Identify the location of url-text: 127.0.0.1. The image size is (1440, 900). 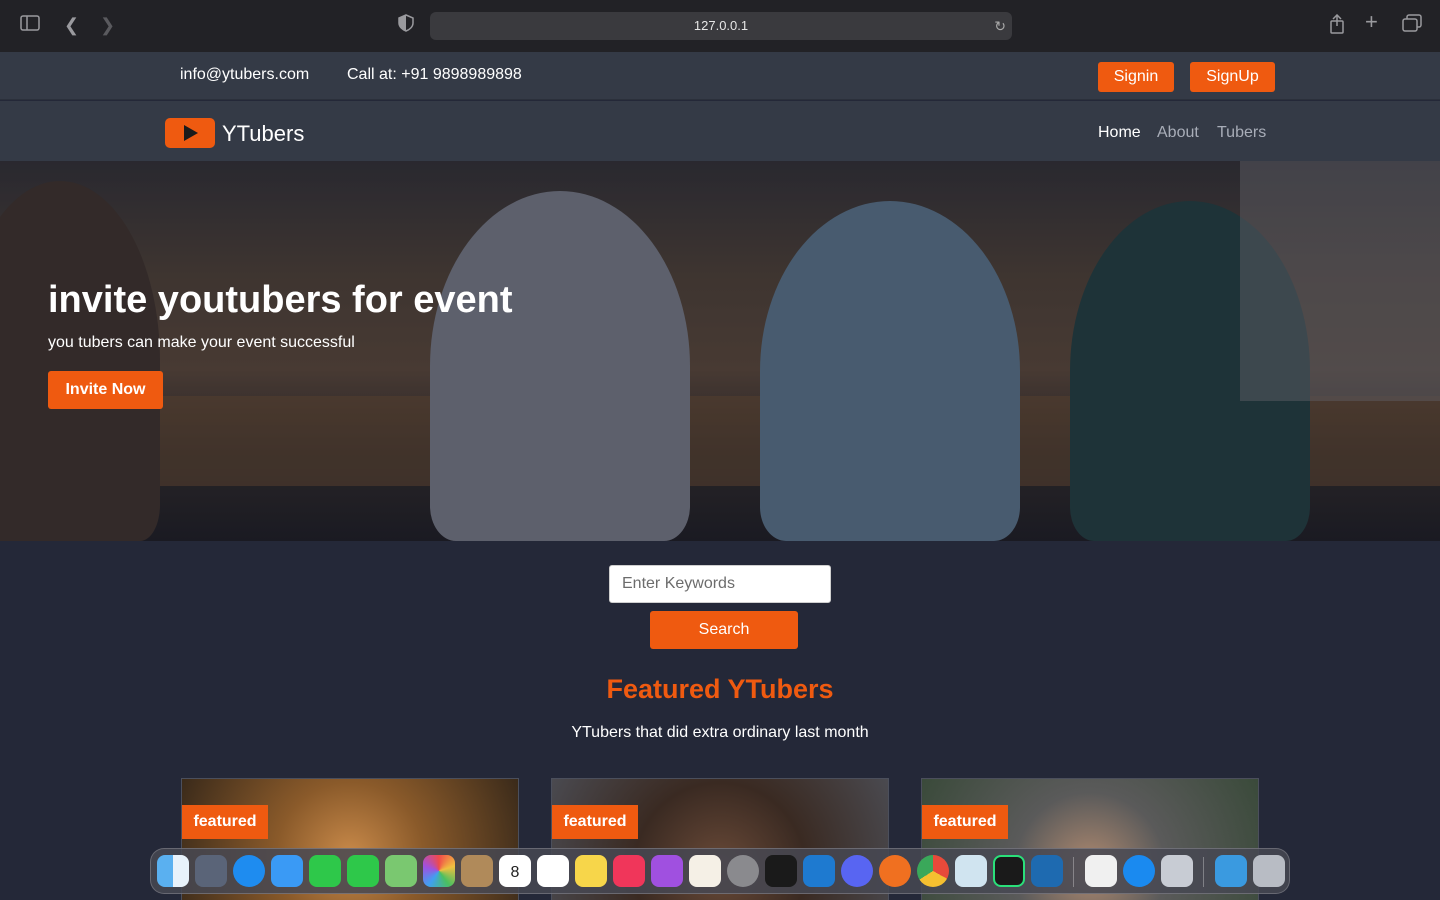
(721, 25).